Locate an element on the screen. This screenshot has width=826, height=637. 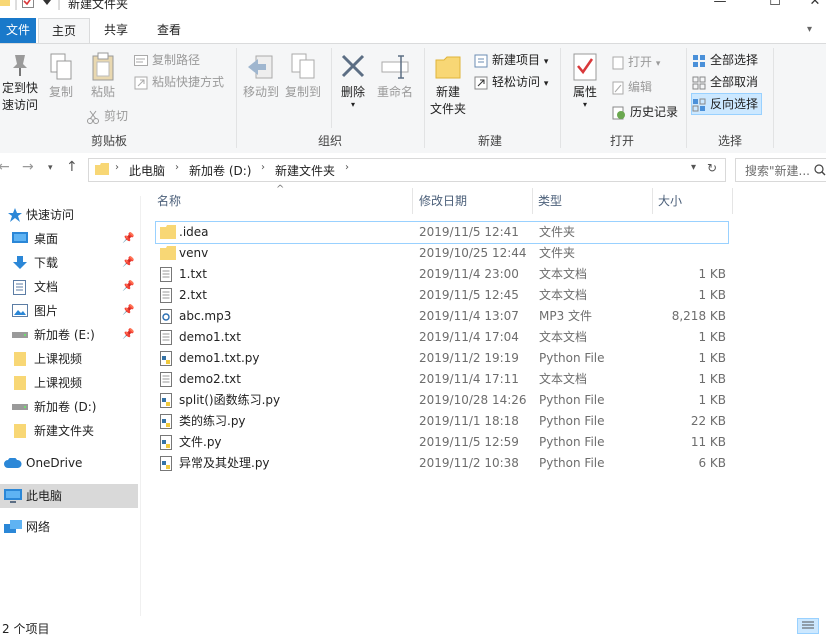
nav-item-class-videos: 上课视频 is located at coordinates (69, 359).